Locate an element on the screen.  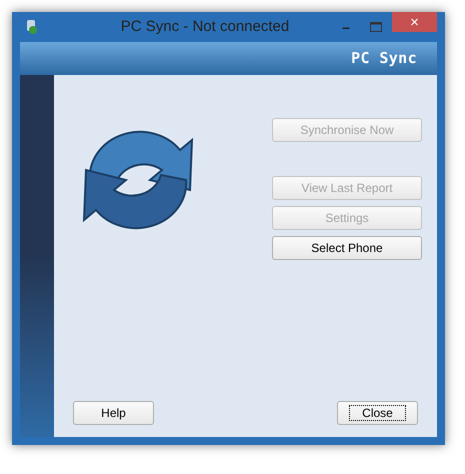
app-icon is located at coordinates (31, 27).